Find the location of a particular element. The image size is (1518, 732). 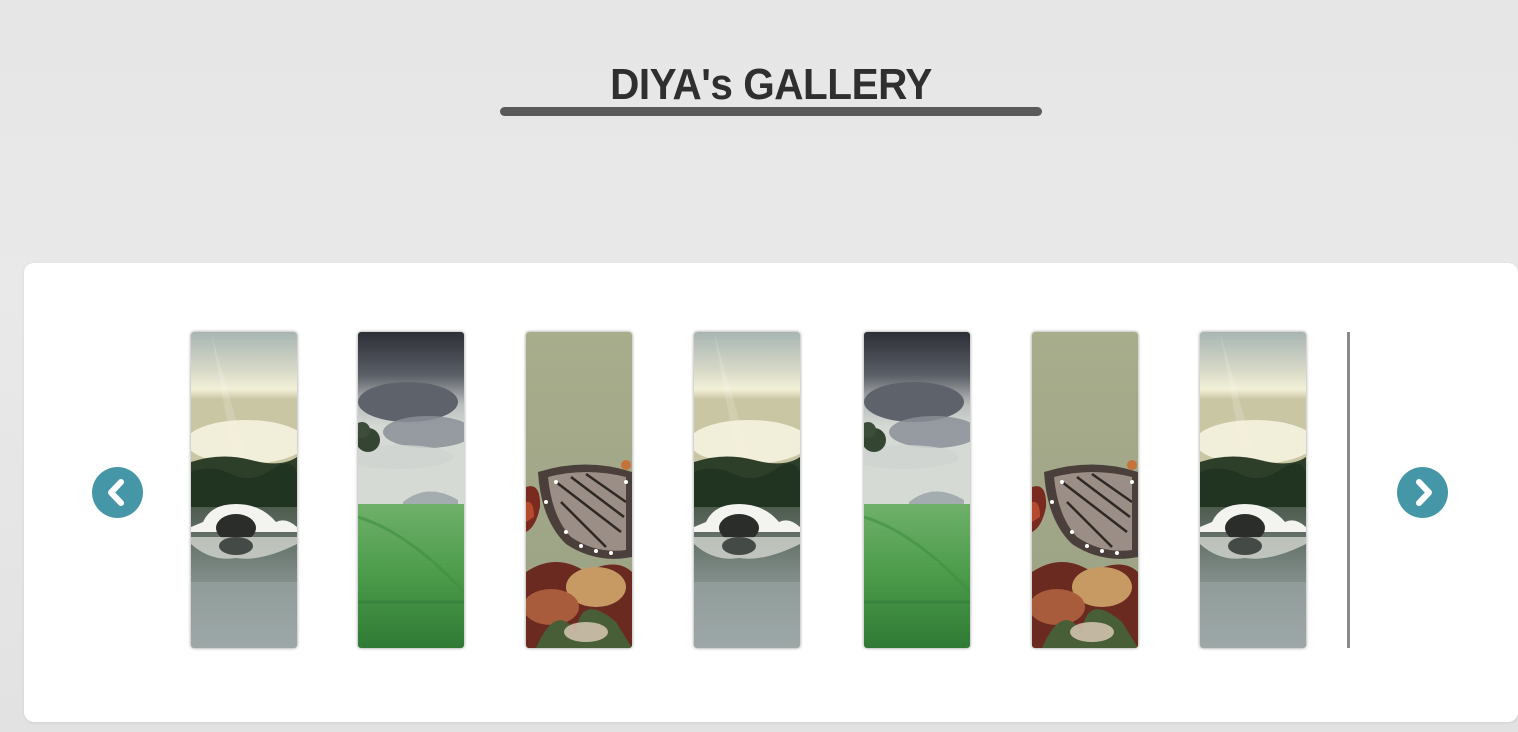

title-underline is located at coordinates (771, 111).